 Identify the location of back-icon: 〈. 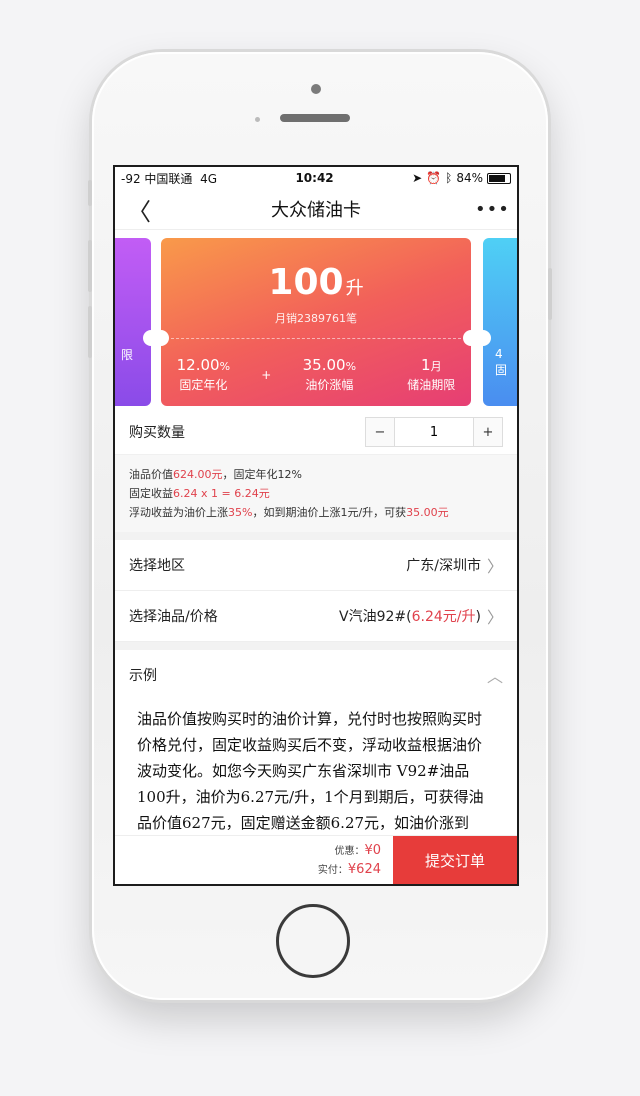
(142, 209).